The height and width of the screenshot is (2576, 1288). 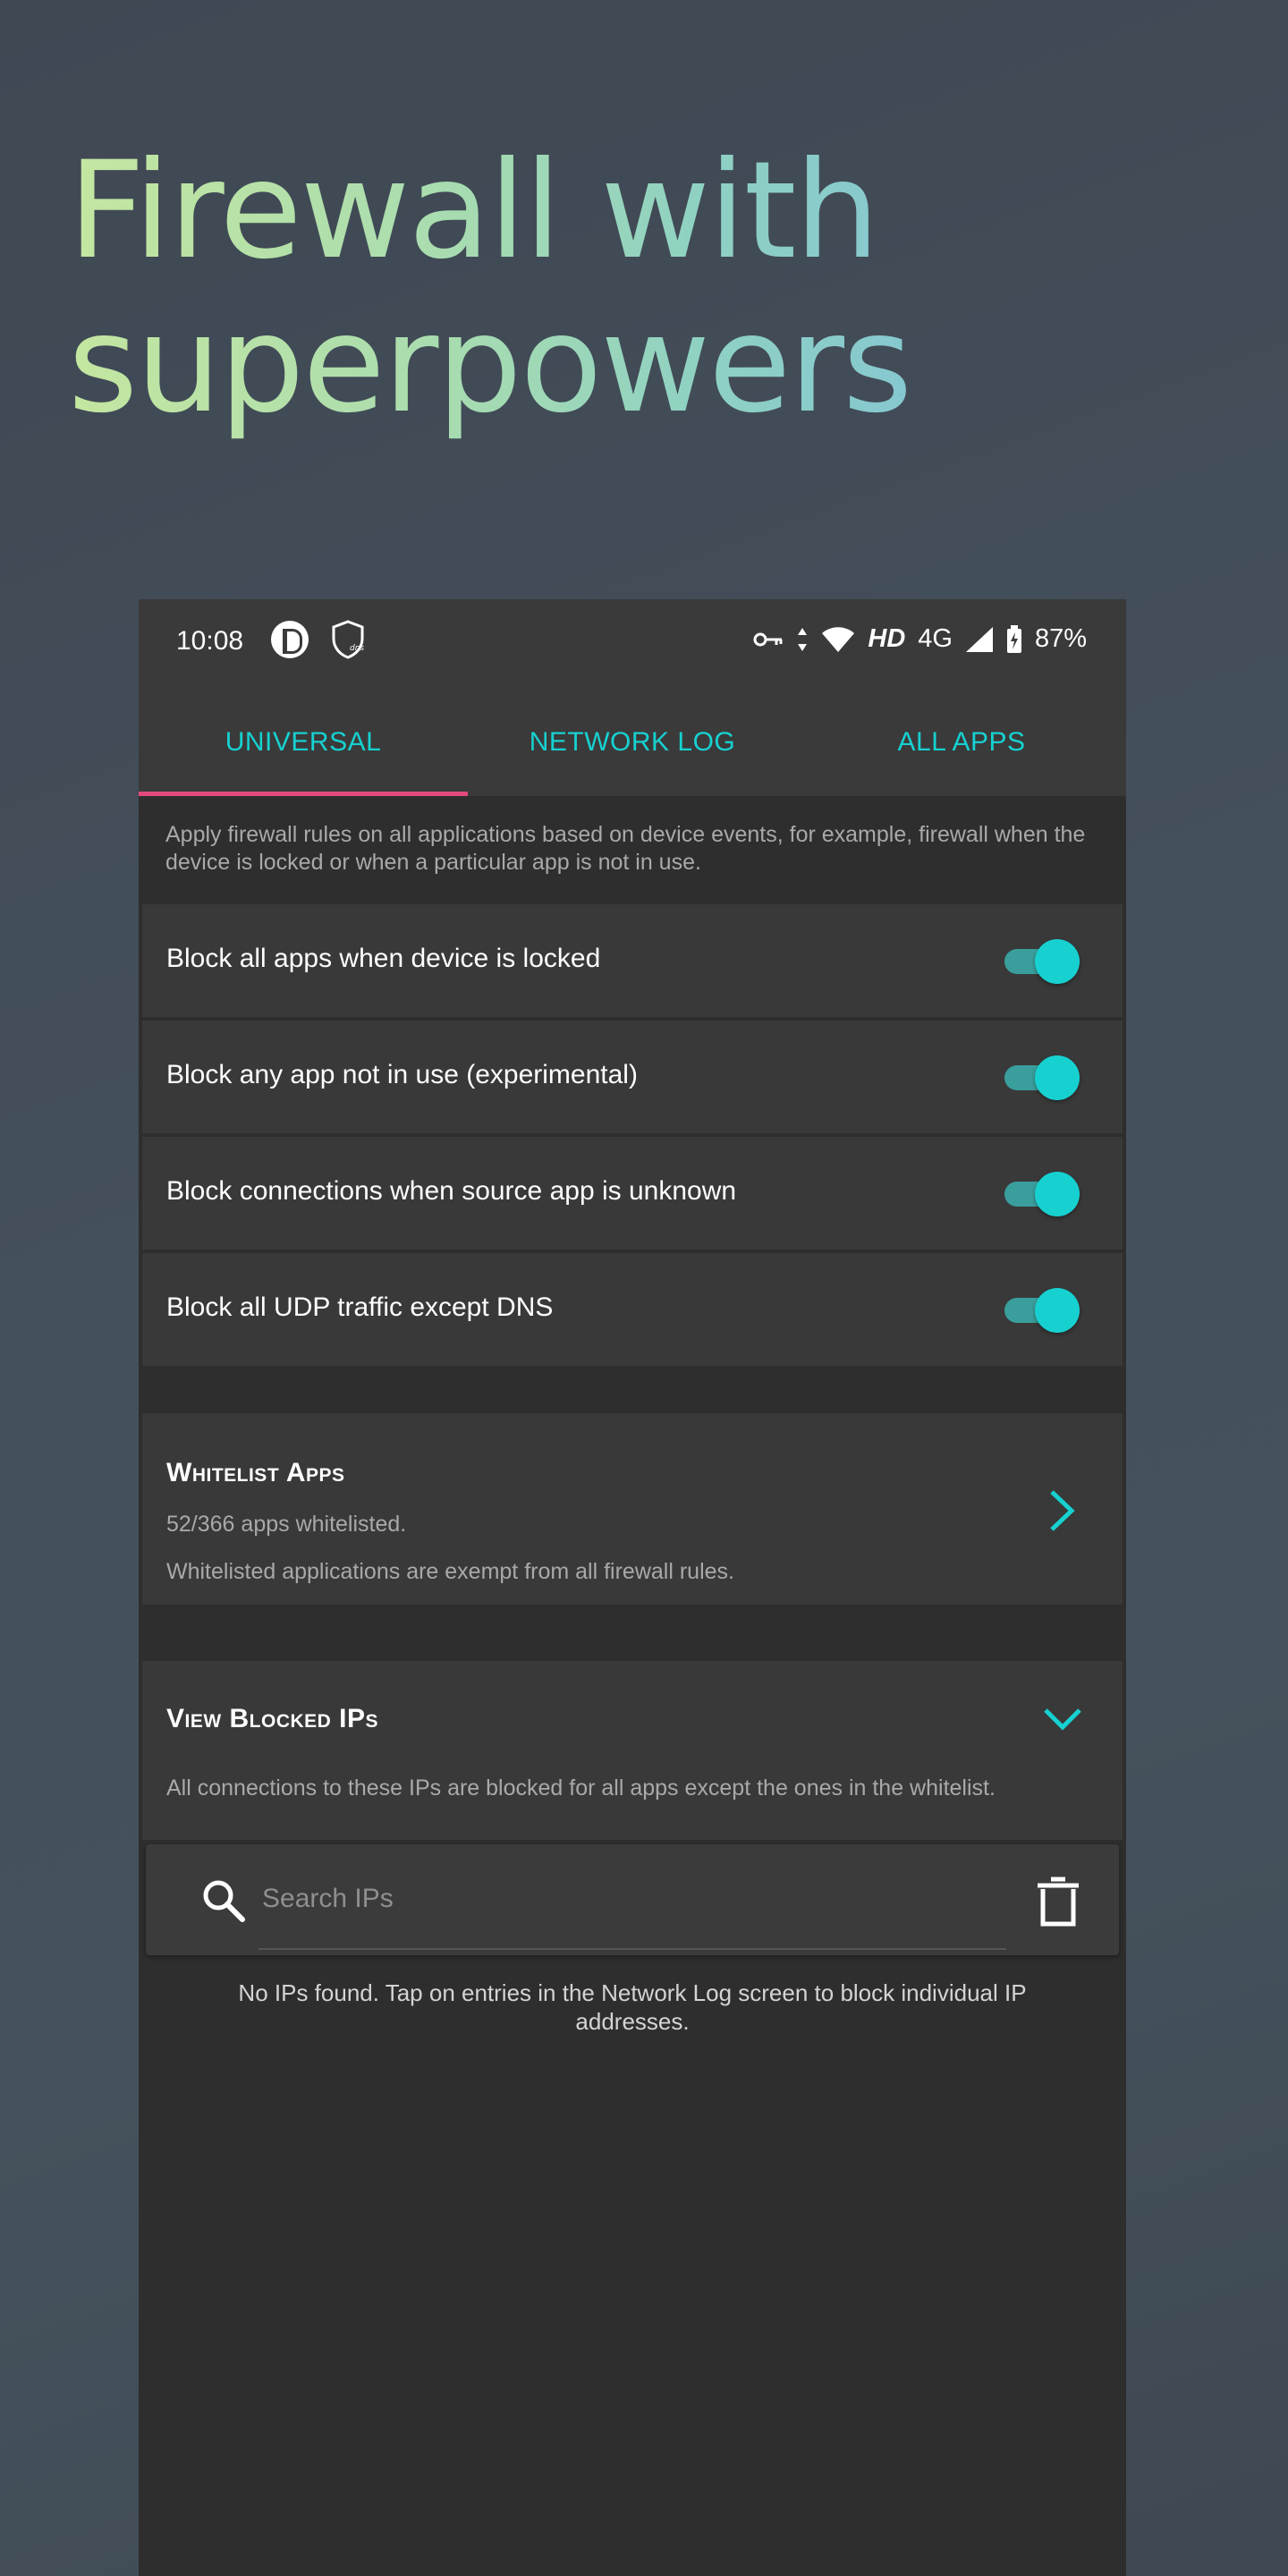 I want to click on search-ips-bar, so click(x=632, y=1899).